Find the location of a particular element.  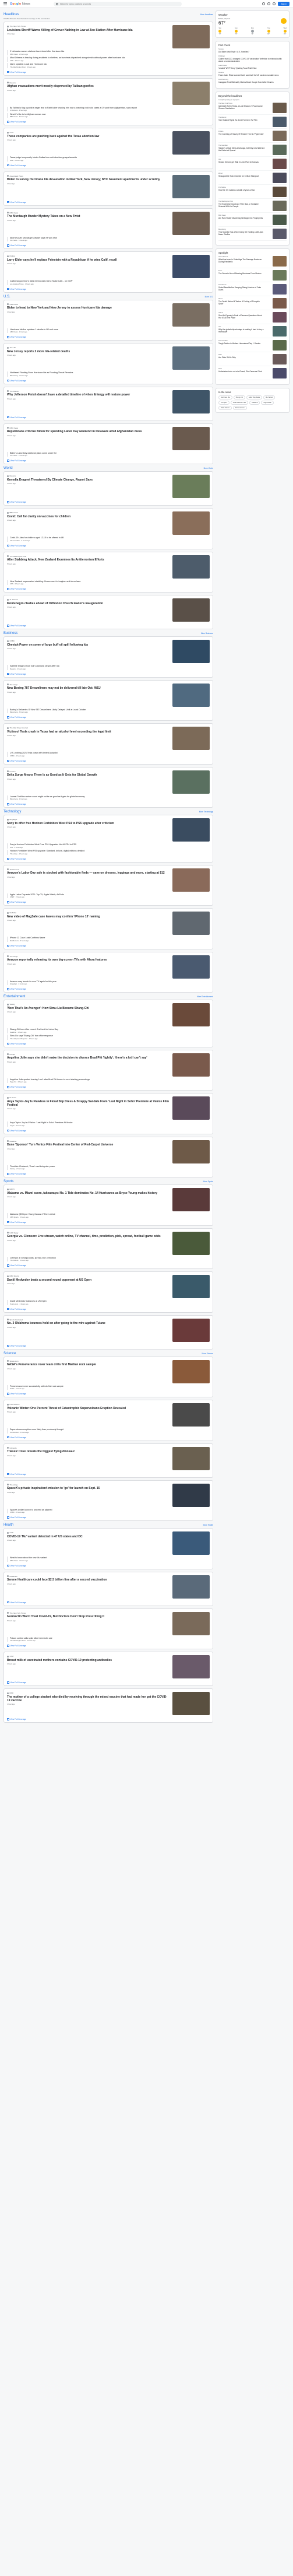

story-source: The Atlantic is located at coordinates (88, 391).